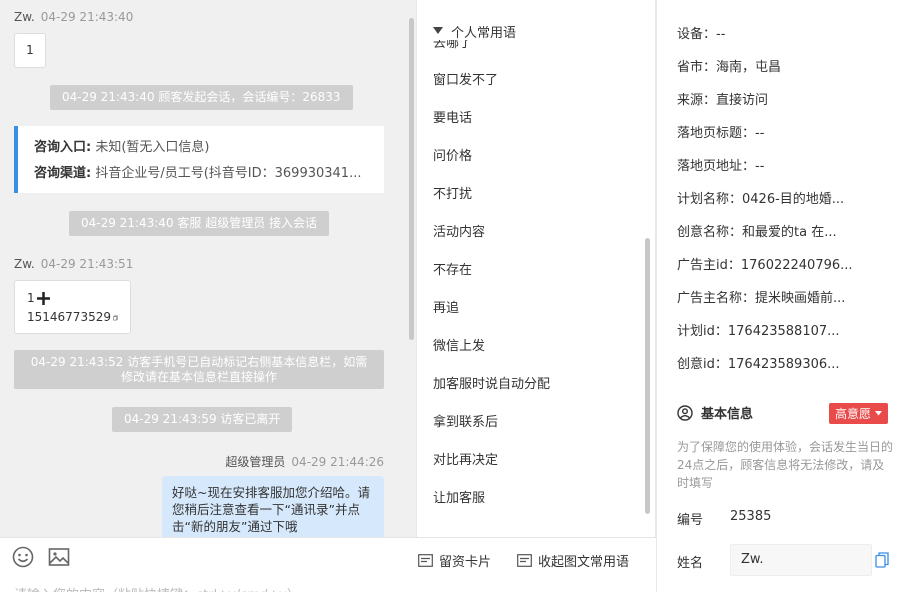 The height and width of the screenshot is (592, 904). Describe the element at coordinates (43, 298) in the screenshot. I see `move-cursor-icon` at that location.